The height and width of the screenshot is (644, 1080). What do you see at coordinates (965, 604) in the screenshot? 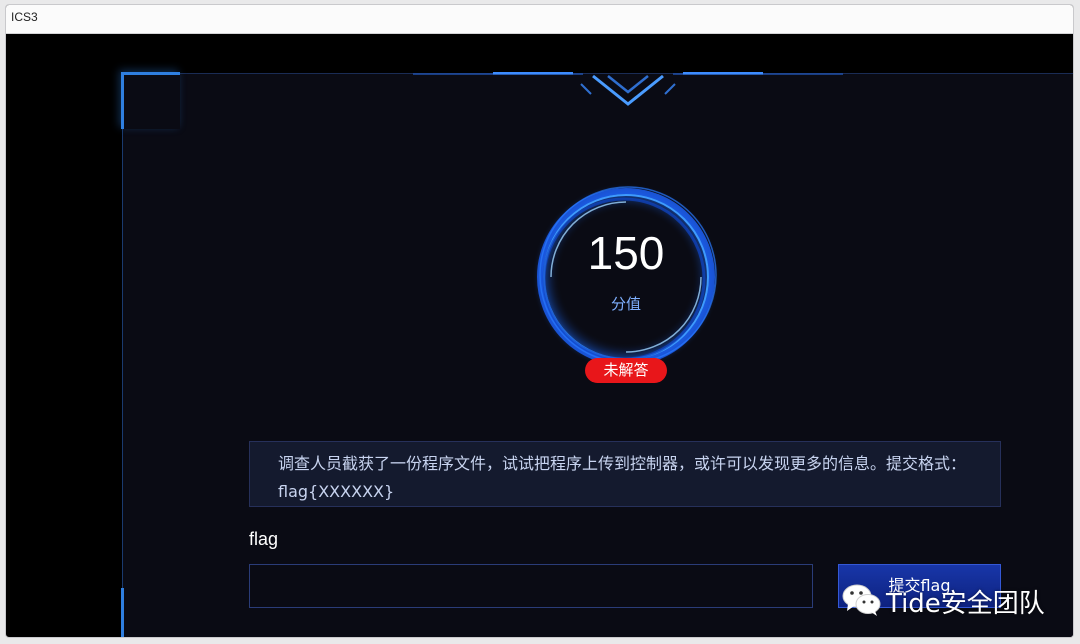
I see `watermark-text: Tide安全团队` at bounding box center [965, 604].